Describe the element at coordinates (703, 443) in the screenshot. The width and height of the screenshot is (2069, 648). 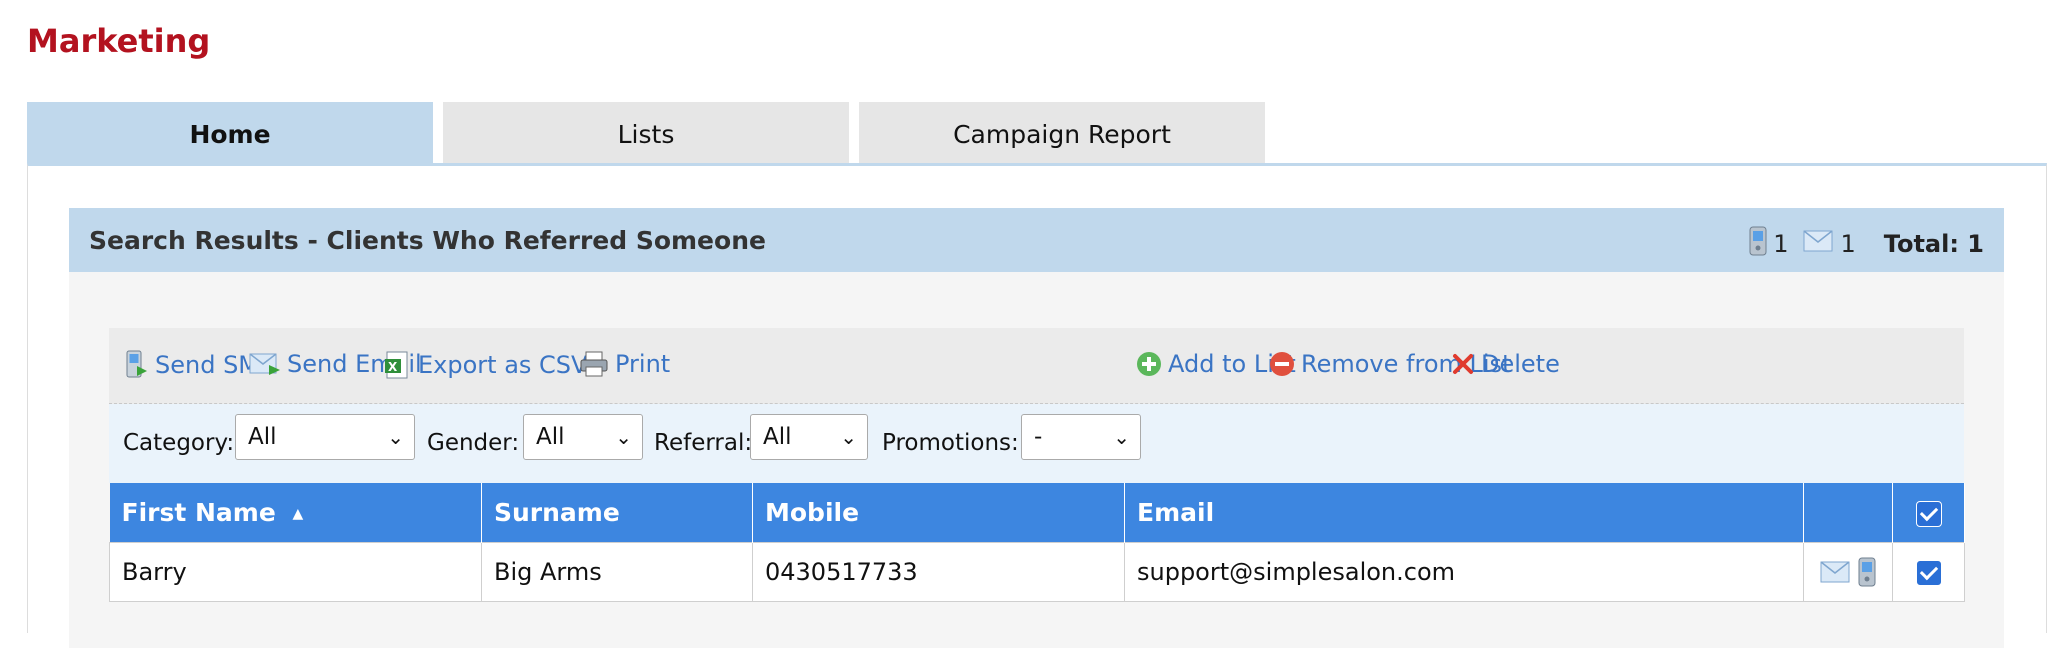
I see `referral-label: Referral:` at that location.